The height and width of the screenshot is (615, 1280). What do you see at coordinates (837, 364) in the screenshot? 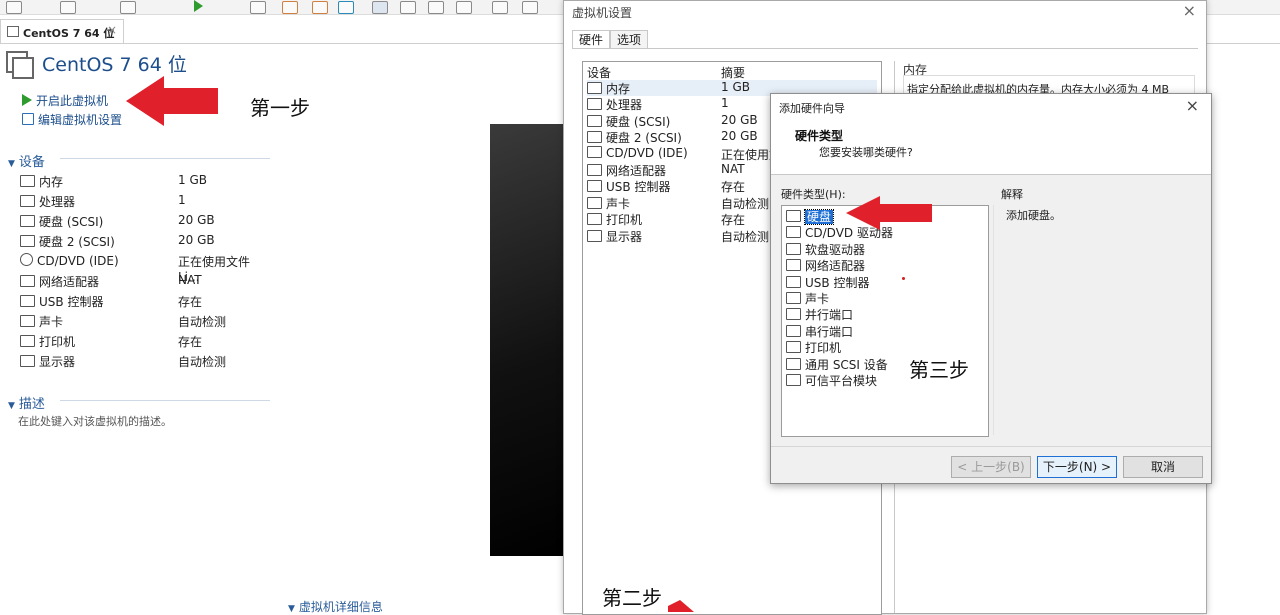
I see `hardware-type-item: 通用 SCSI 设备` at bounding box center [837, 364].